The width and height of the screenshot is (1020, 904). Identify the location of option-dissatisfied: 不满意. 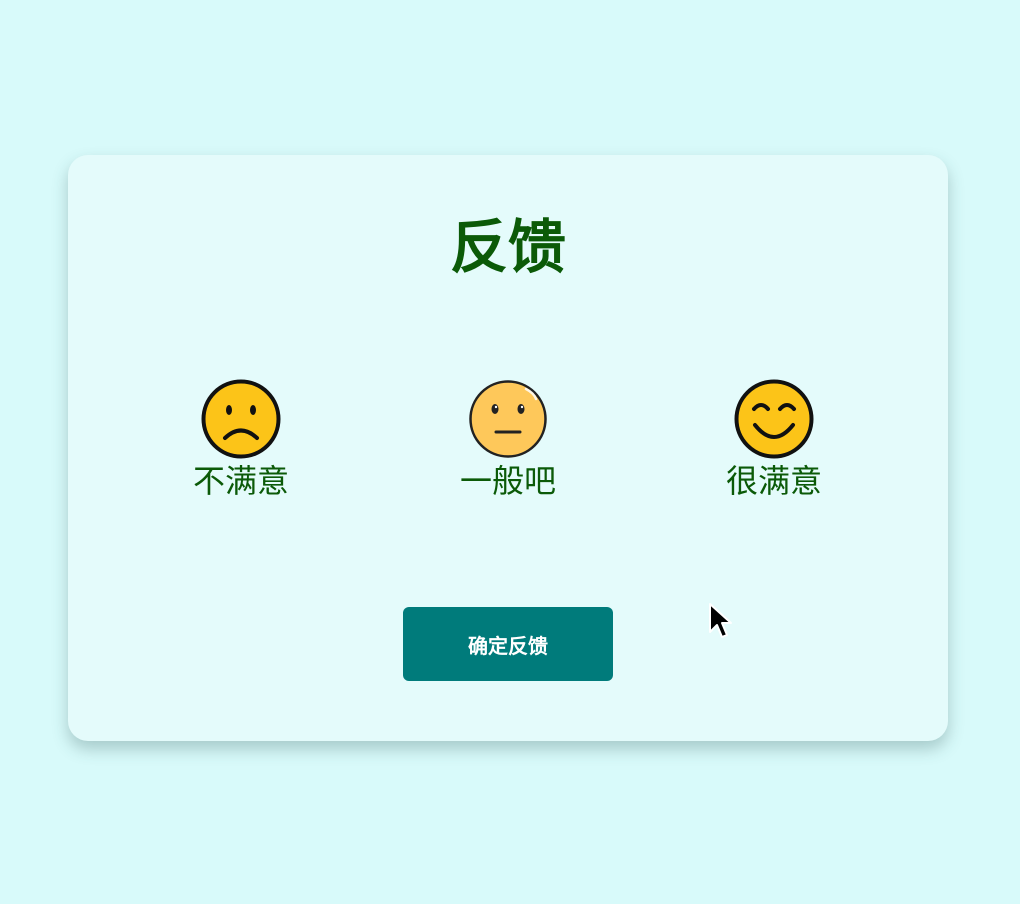
(241, 440).